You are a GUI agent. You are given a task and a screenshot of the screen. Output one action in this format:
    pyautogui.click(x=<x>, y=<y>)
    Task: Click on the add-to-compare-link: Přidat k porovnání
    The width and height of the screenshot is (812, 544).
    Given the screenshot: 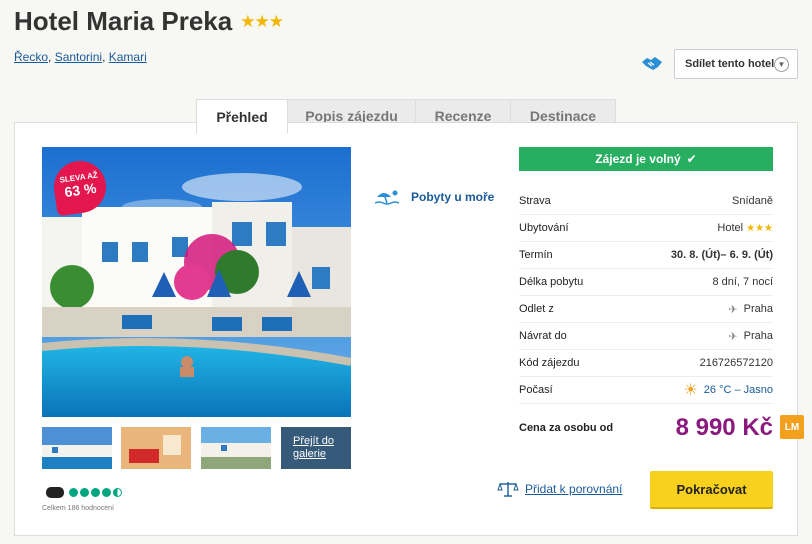 What is the action you would take?
    pyautogui.click(x=559, y=489)
    